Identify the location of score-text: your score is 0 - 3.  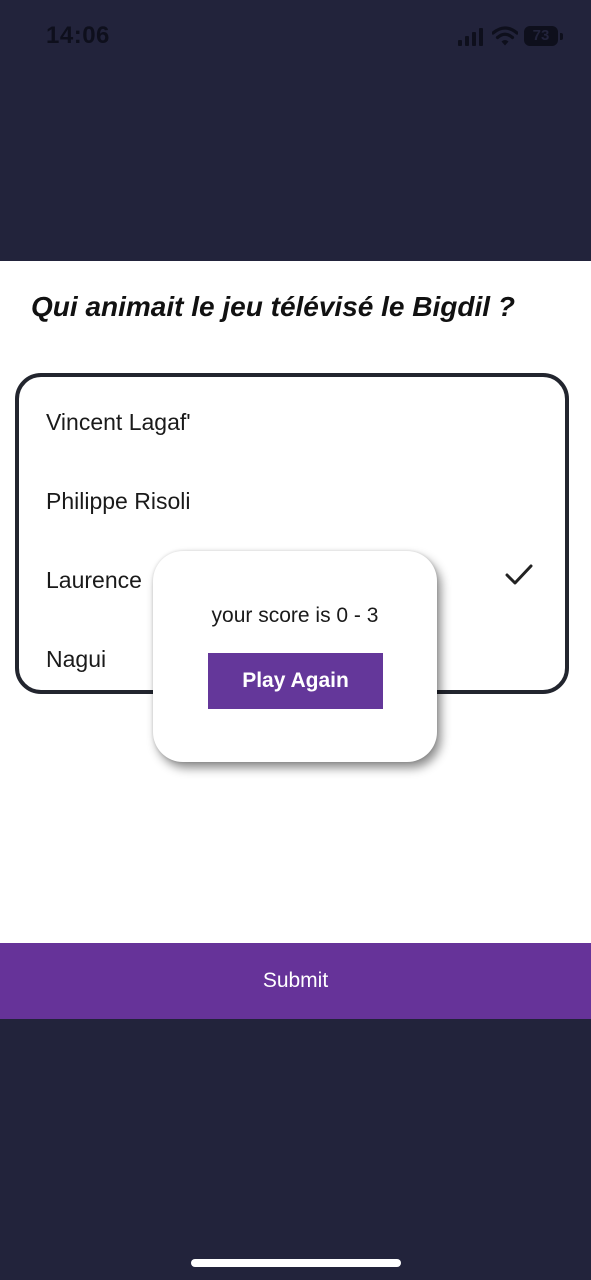
(295, 615).